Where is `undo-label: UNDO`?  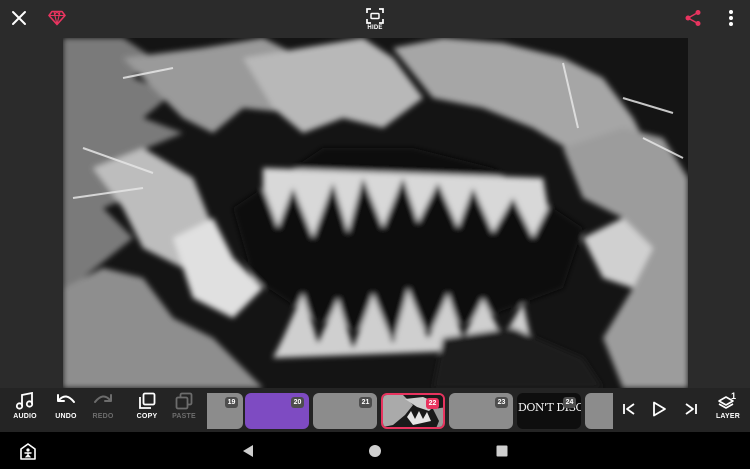 undo-label: UNDO is located at coordinates (66, 416).